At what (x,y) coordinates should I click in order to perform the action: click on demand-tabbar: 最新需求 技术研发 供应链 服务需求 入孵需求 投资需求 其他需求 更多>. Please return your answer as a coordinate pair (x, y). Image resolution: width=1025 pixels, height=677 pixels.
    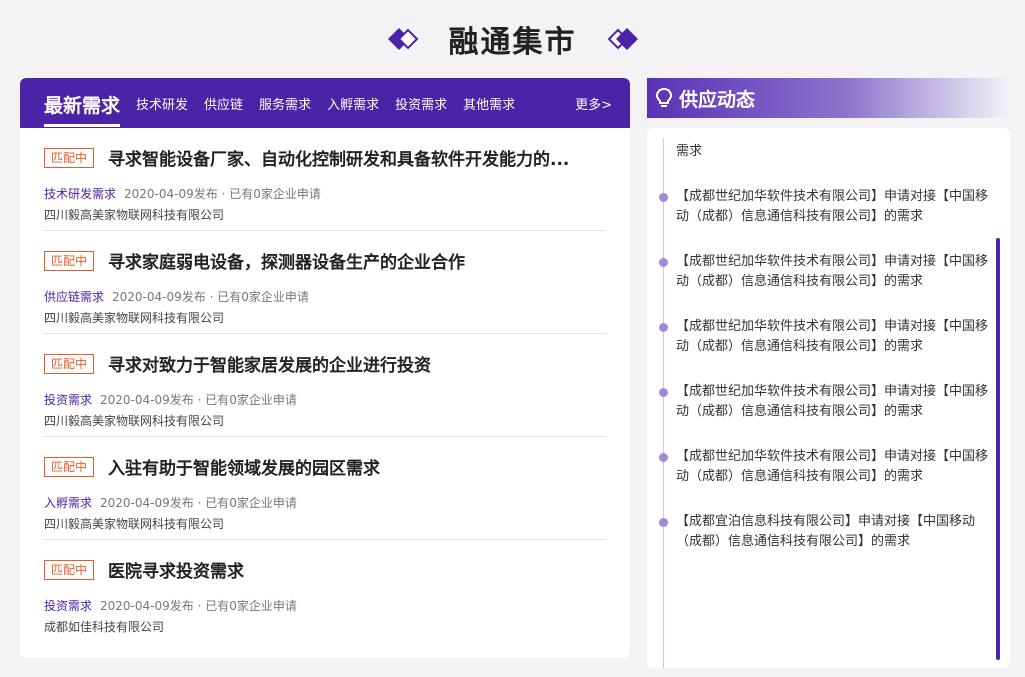
    Looking at the image, I should click on (325, 103).